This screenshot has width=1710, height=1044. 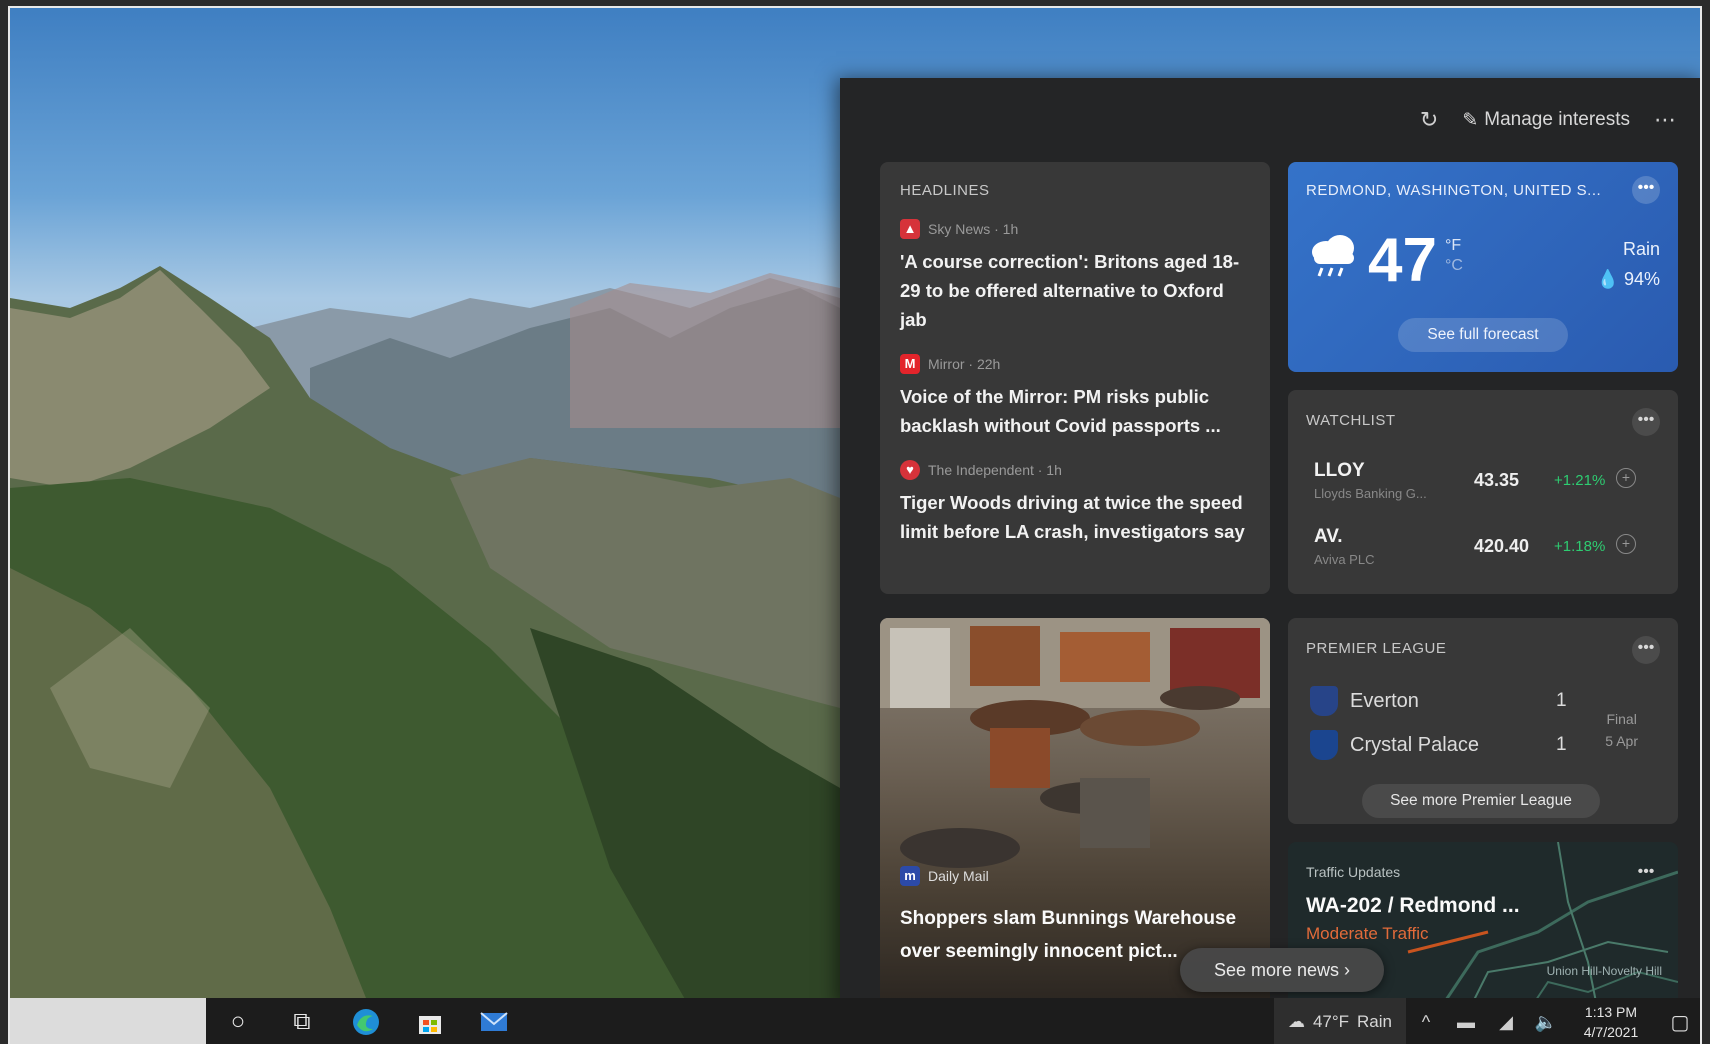 What do you see at coordinates (1466, 1022) in the screenshot?
I see `battery-icon: ▬` at bounding box center [1466, 1022].